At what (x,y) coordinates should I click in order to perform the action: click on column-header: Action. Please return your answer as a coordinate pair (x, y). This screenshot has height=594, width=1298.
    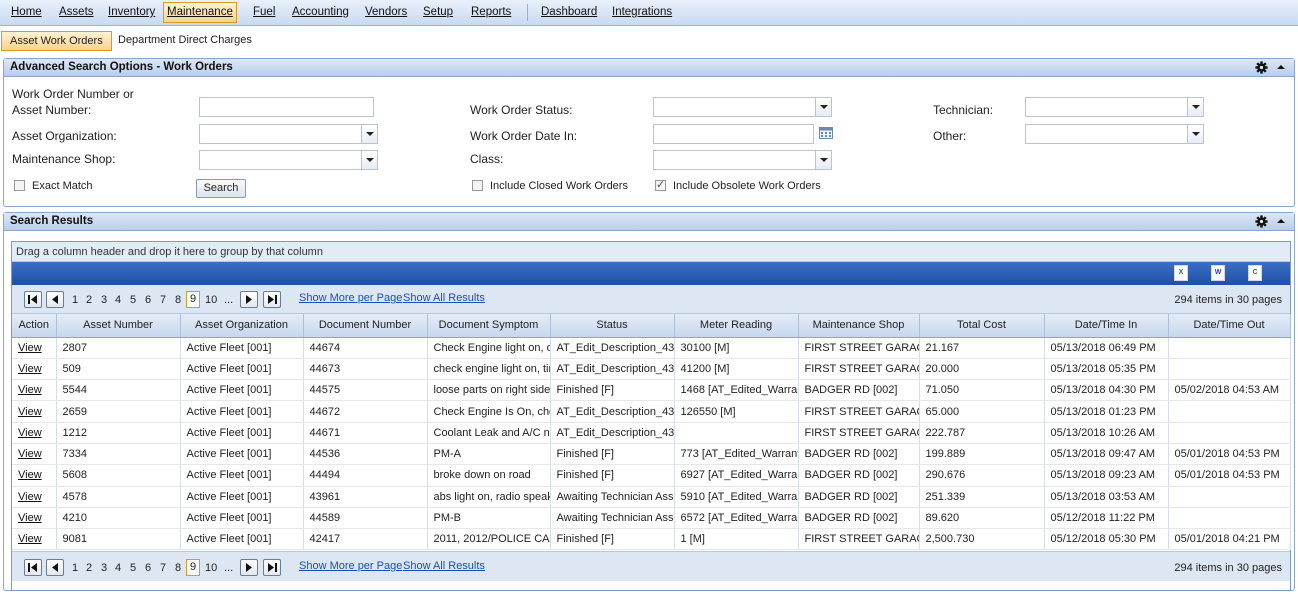
    Looking at the image, I should click on (34, 326).